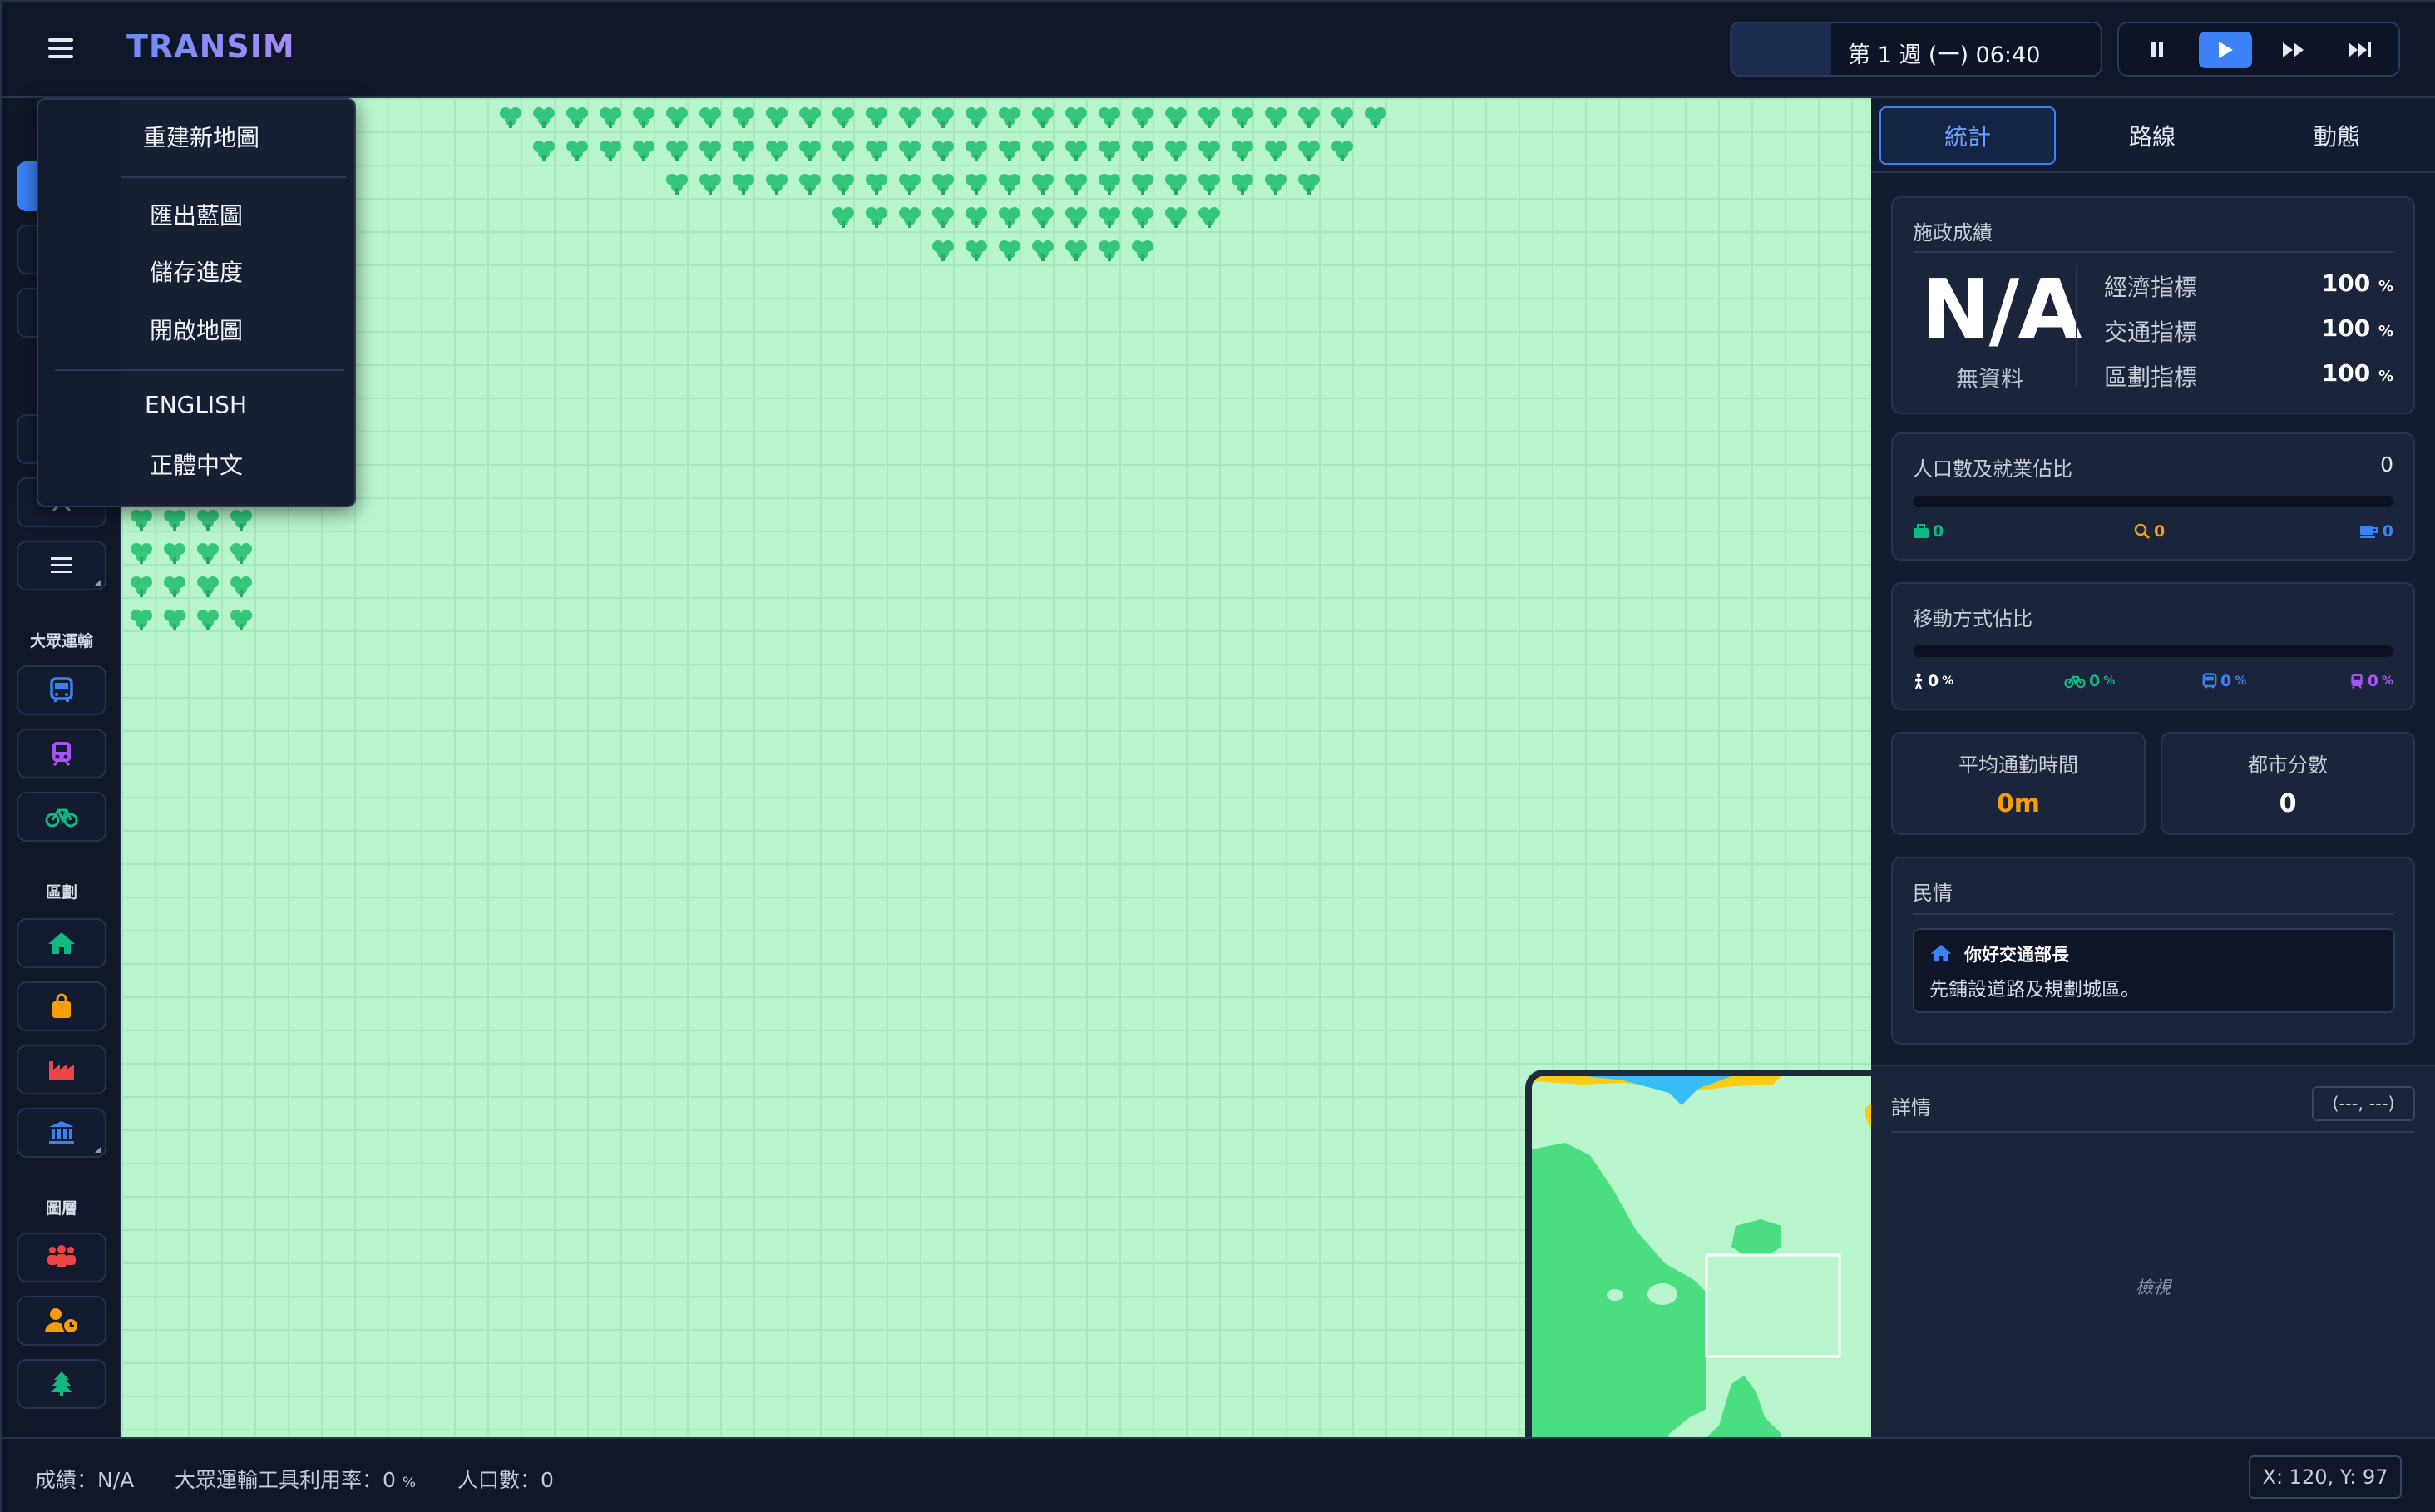  Describe the element at coordinates (196, 404) in the screenshot. I see `menu-item-english: ENGLISH` at that location.